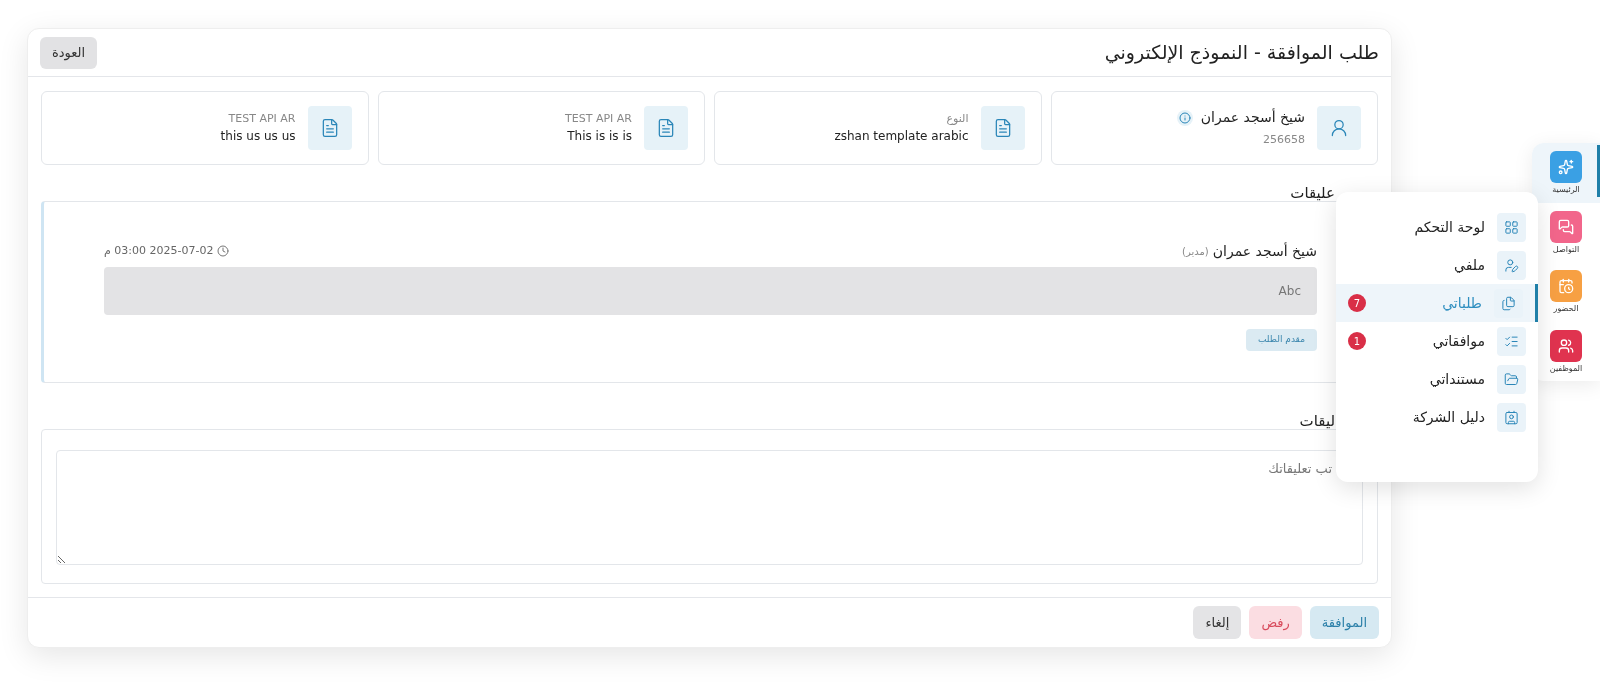 The image size is (1600, 690). Describe the element at coordinates (1312, 193) in the screenshot. I see `section-heading: عليقات` at that location.